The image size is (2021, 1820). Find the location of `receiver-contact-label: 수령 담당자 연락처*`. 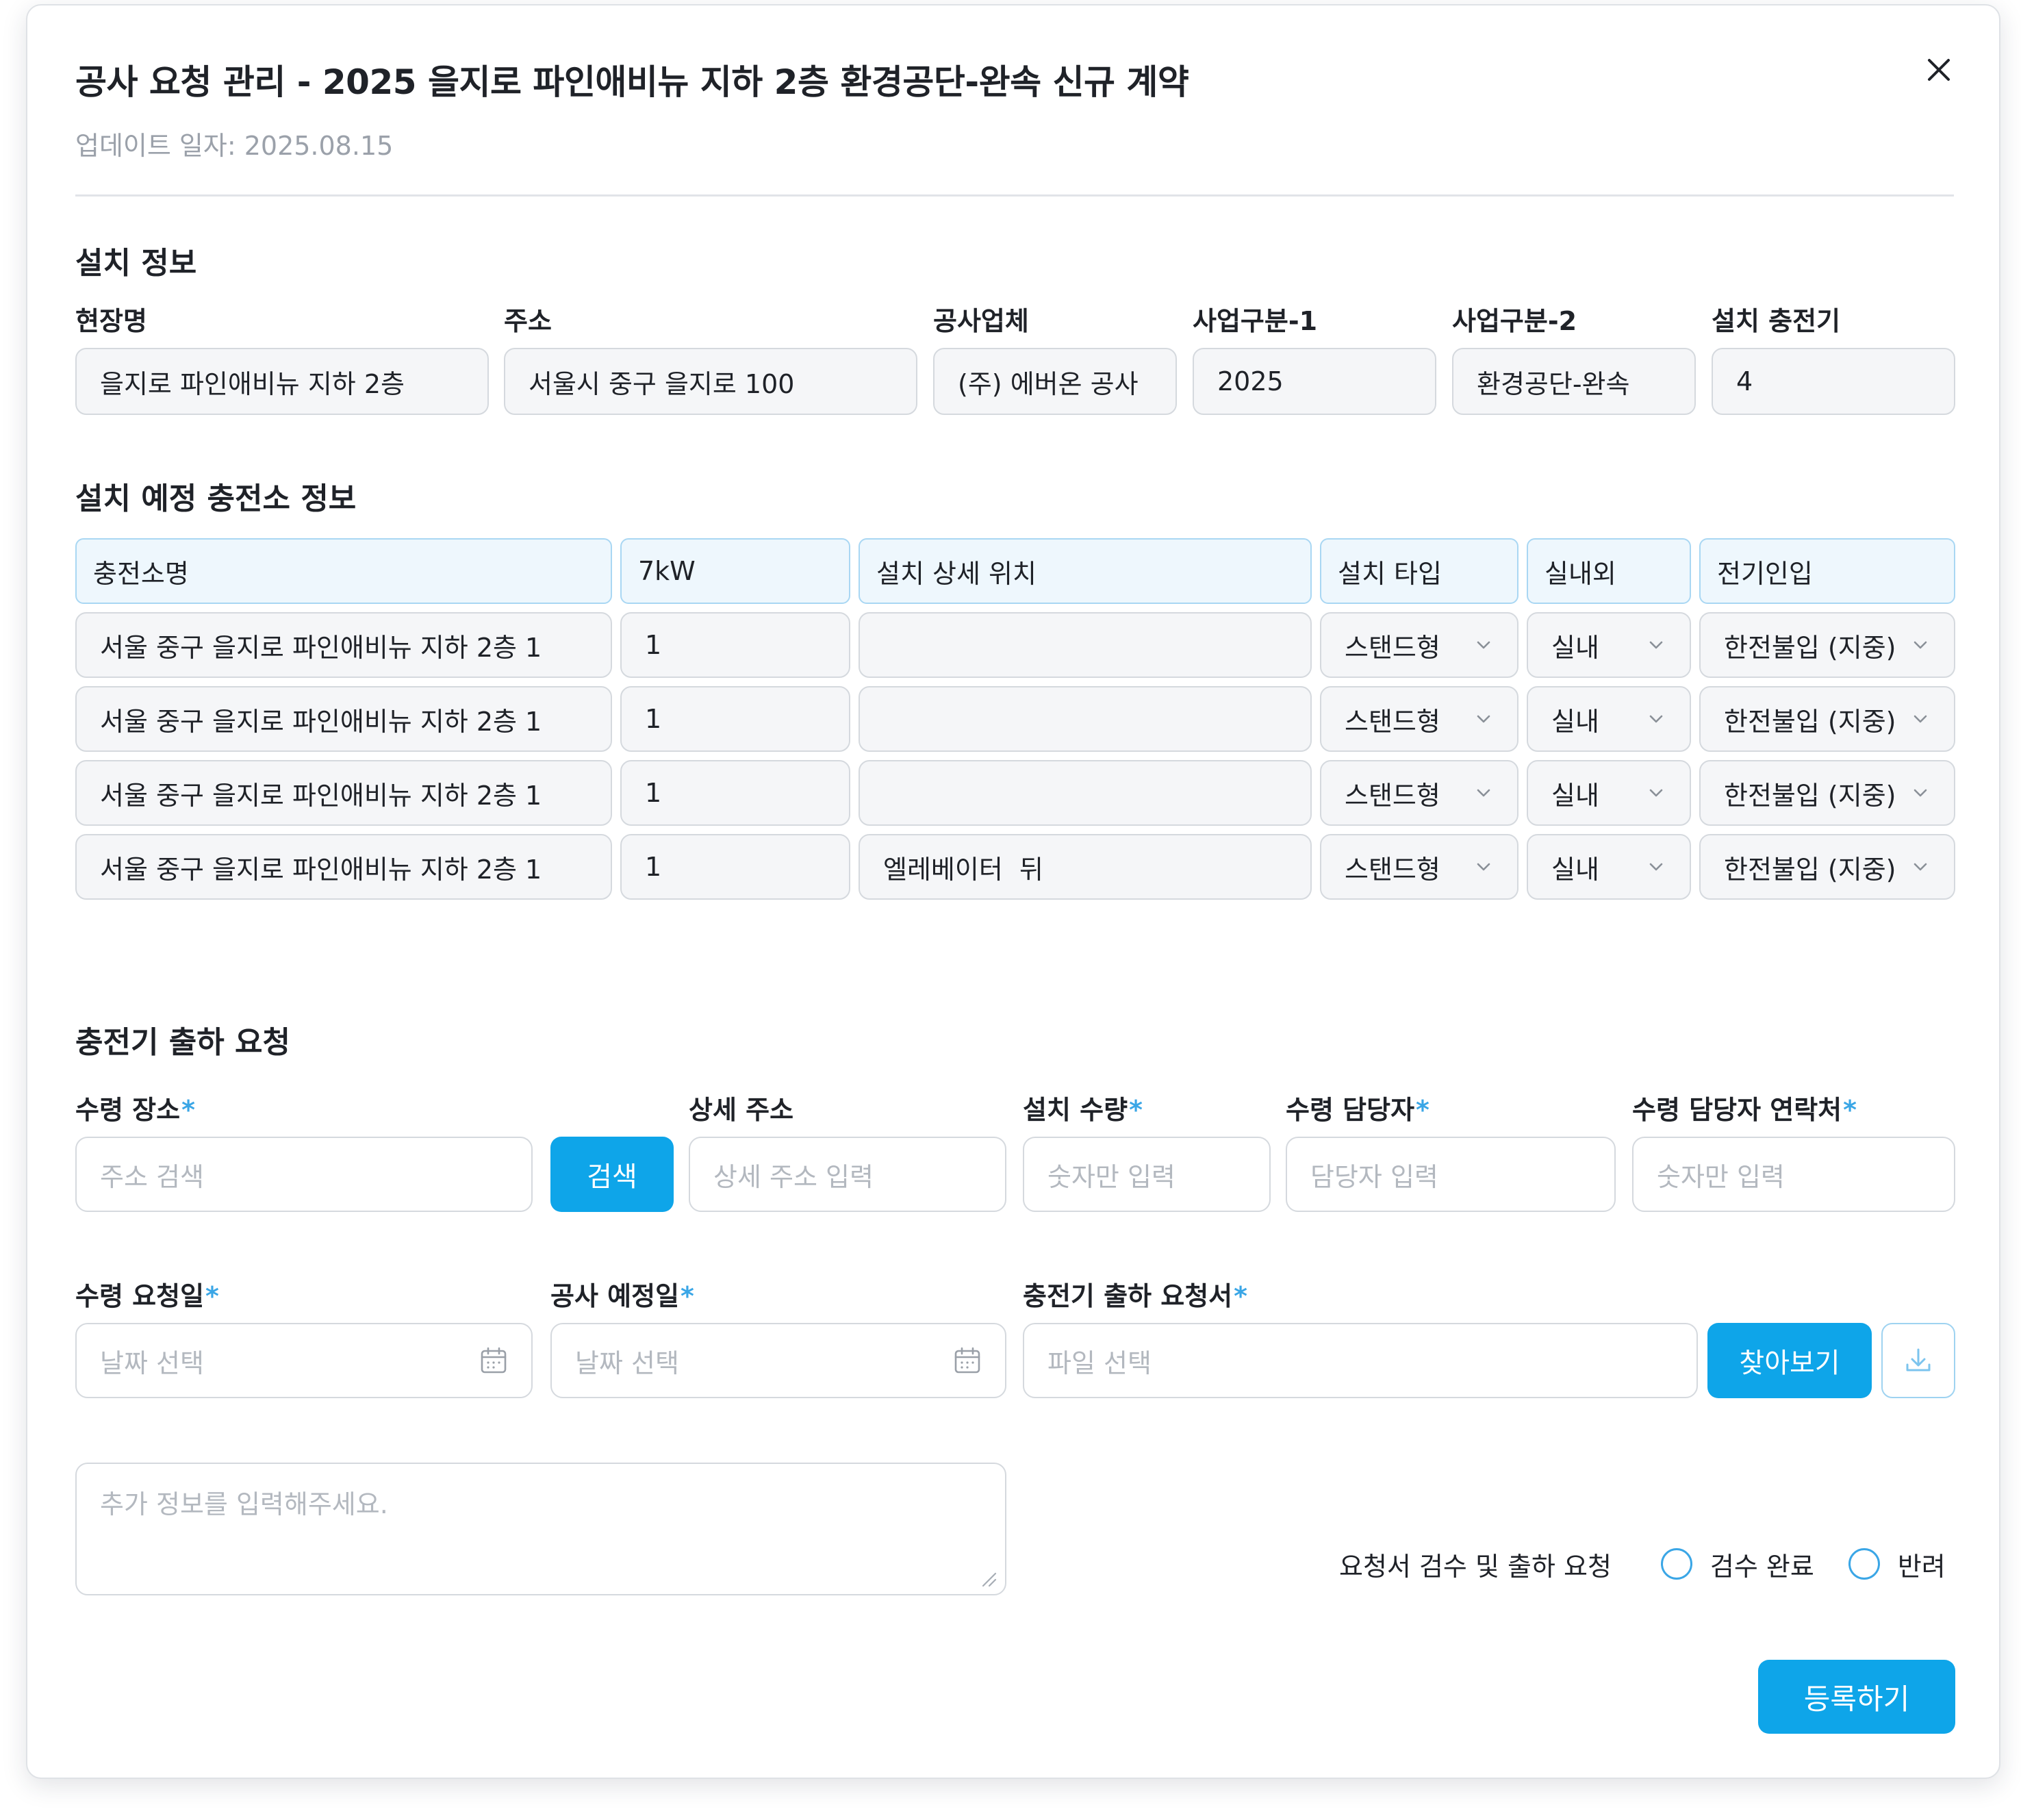

receiver-contact-label: 수령 담당자 연락처* is located at coordinates (1744, 1110).